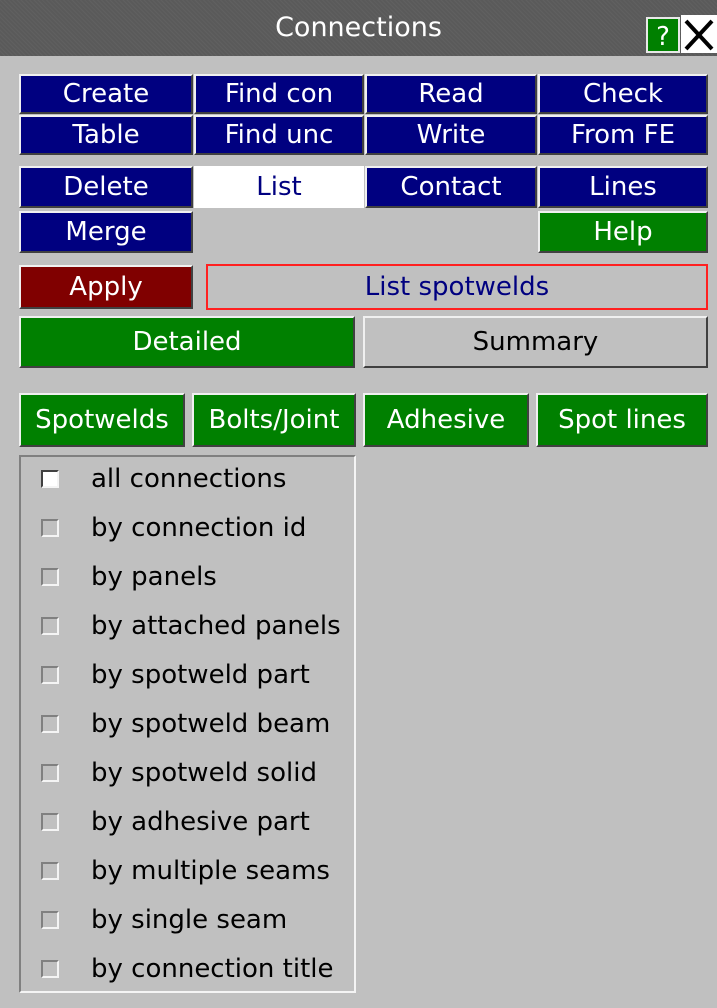 The image size is (717, 1008). I want to click on read-button: Read, so click(451, 94).